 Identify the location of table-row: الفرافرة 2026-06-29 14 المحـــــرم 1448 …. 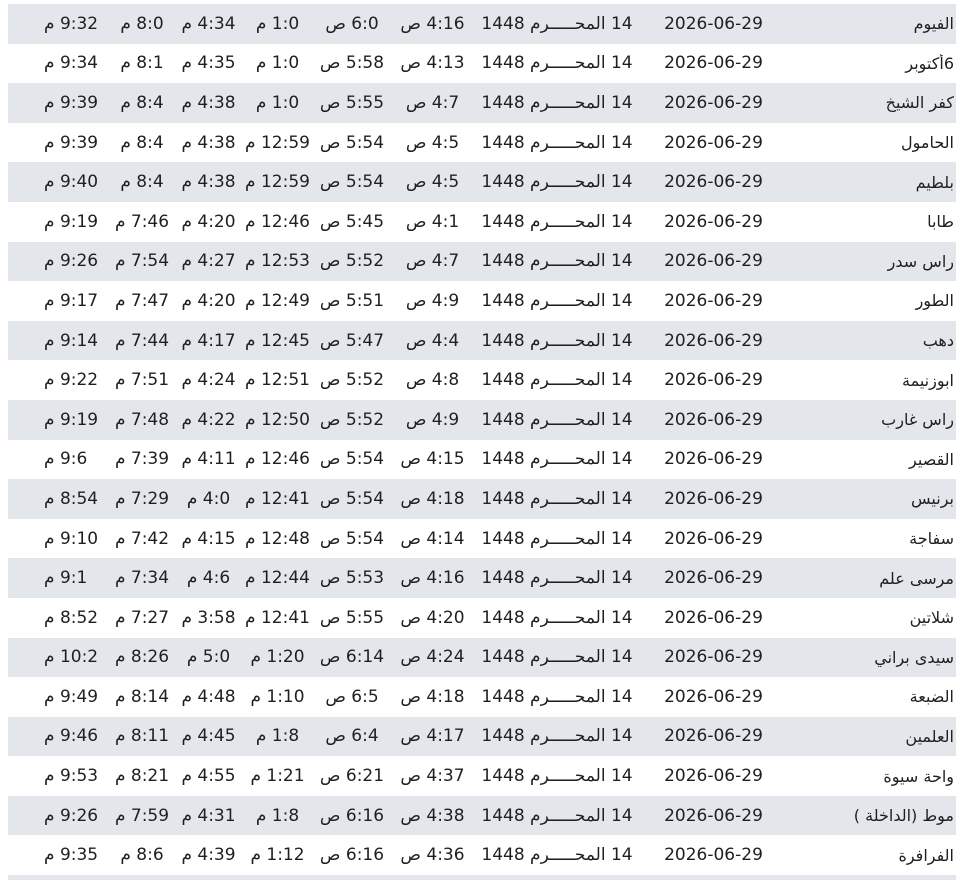
(482, 855).